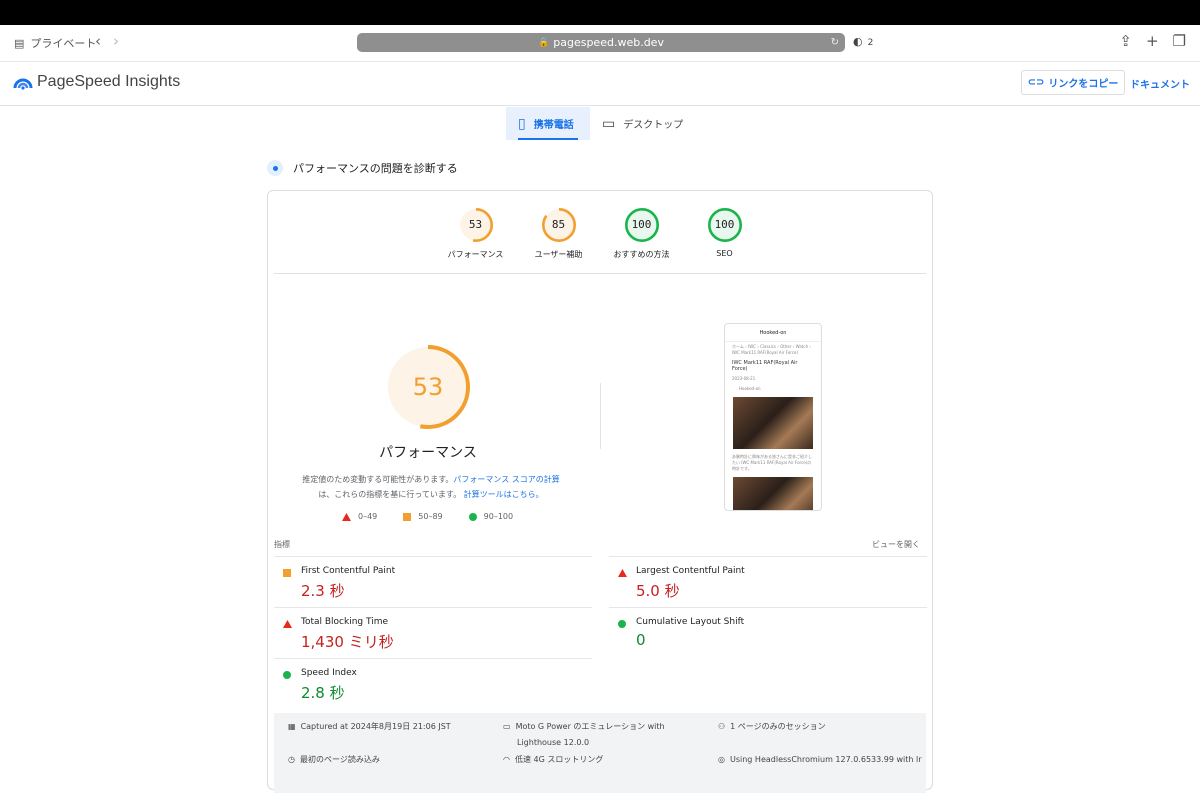 This screenshot has height=793, width=1200. Describe the element at coordinates (348, 571) in the screenshot. I see `metric-name: First Contentful Paint` at that location.